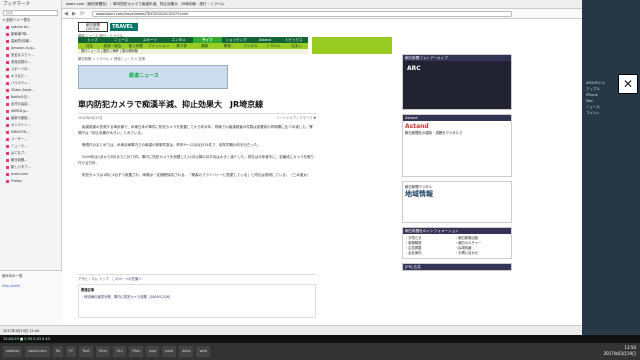  I want to click on taskbar-item: Term, so click(103, 351).